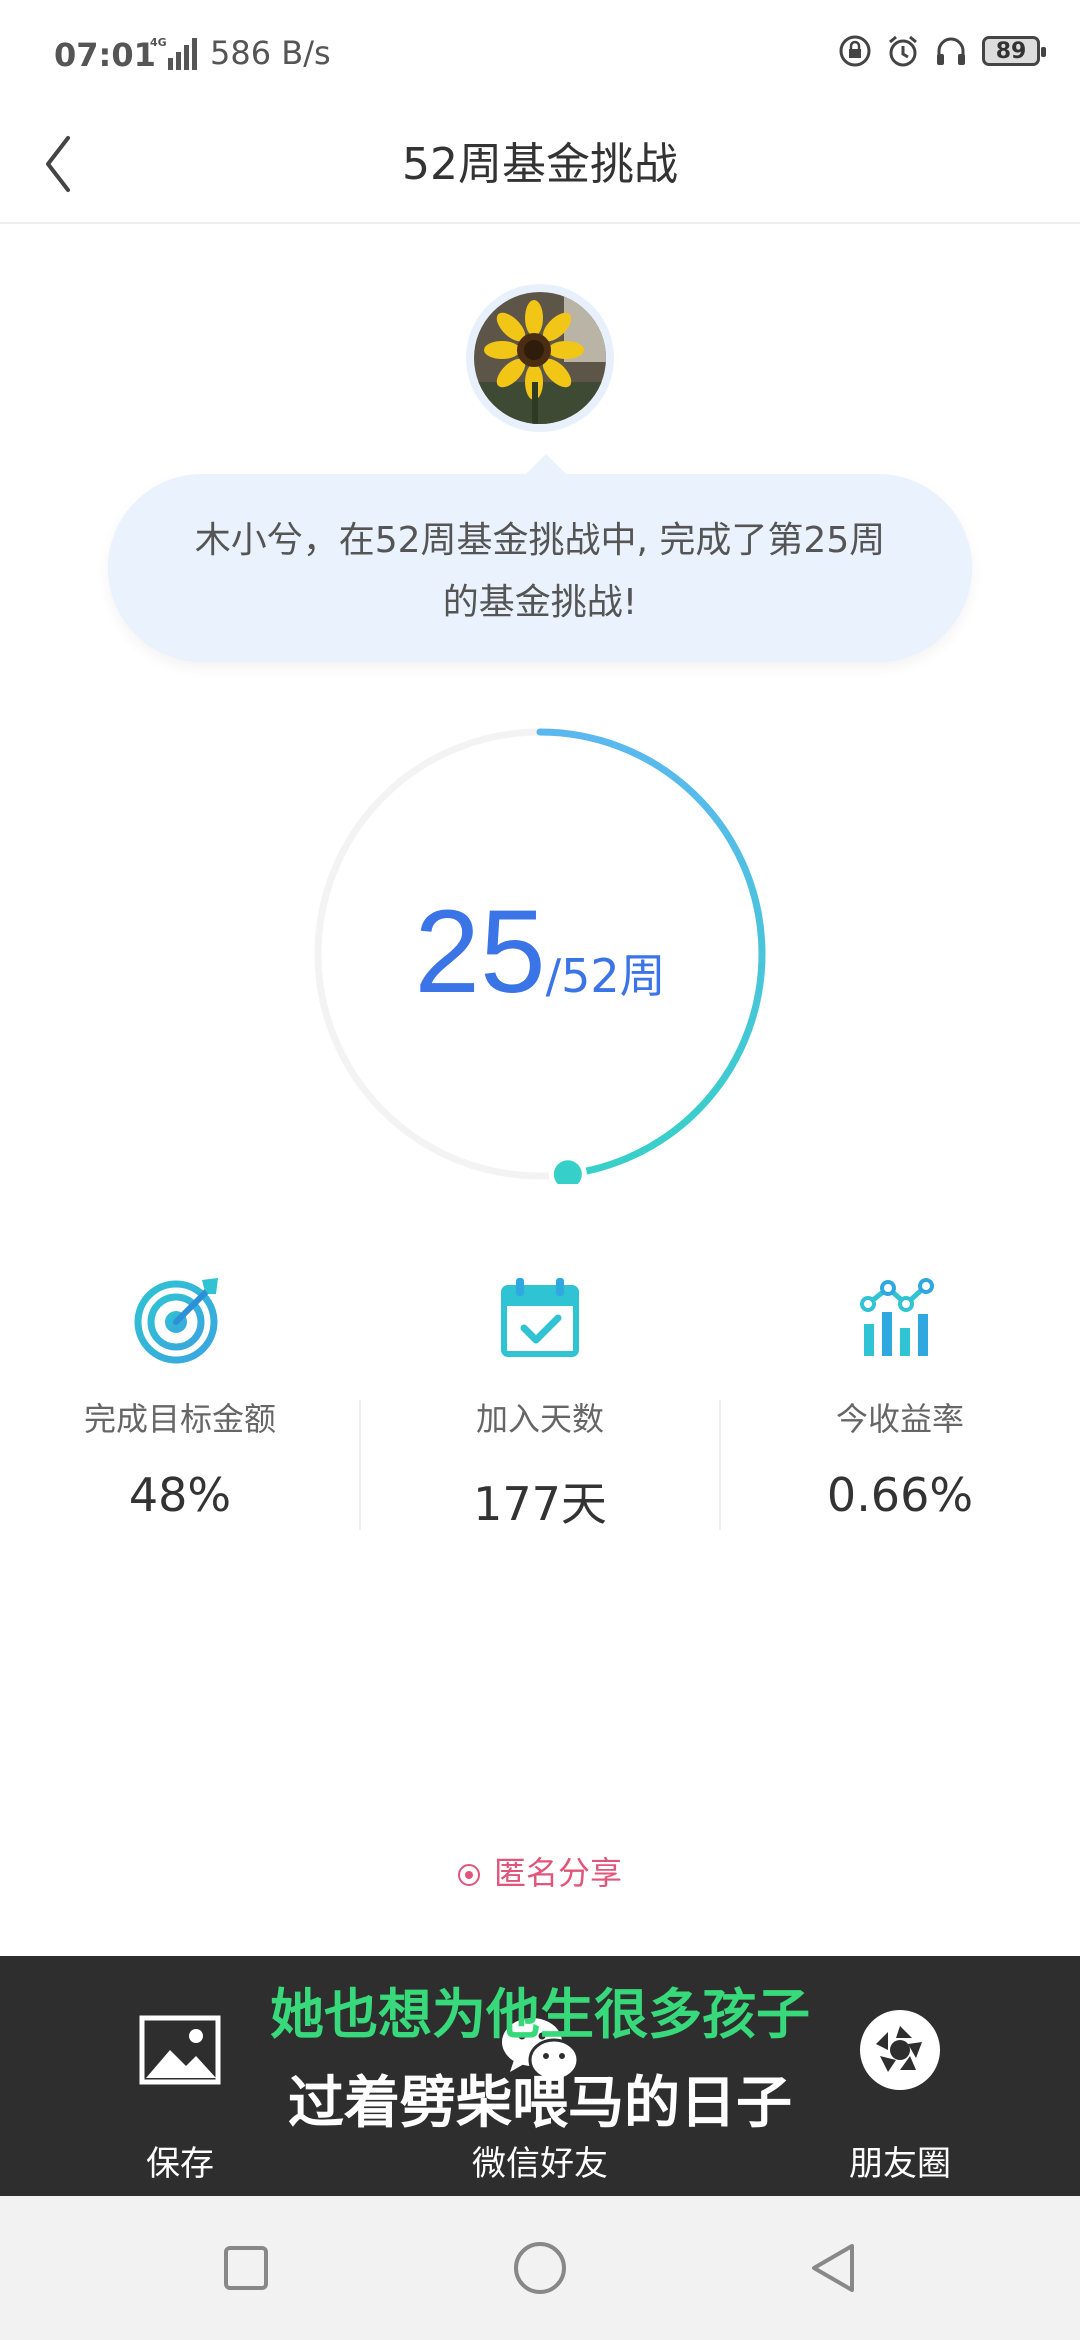 Image resolution: width=1080 pixels, height=2340 pixels. I want to click on battery-level: 89, so click(1011, 51).